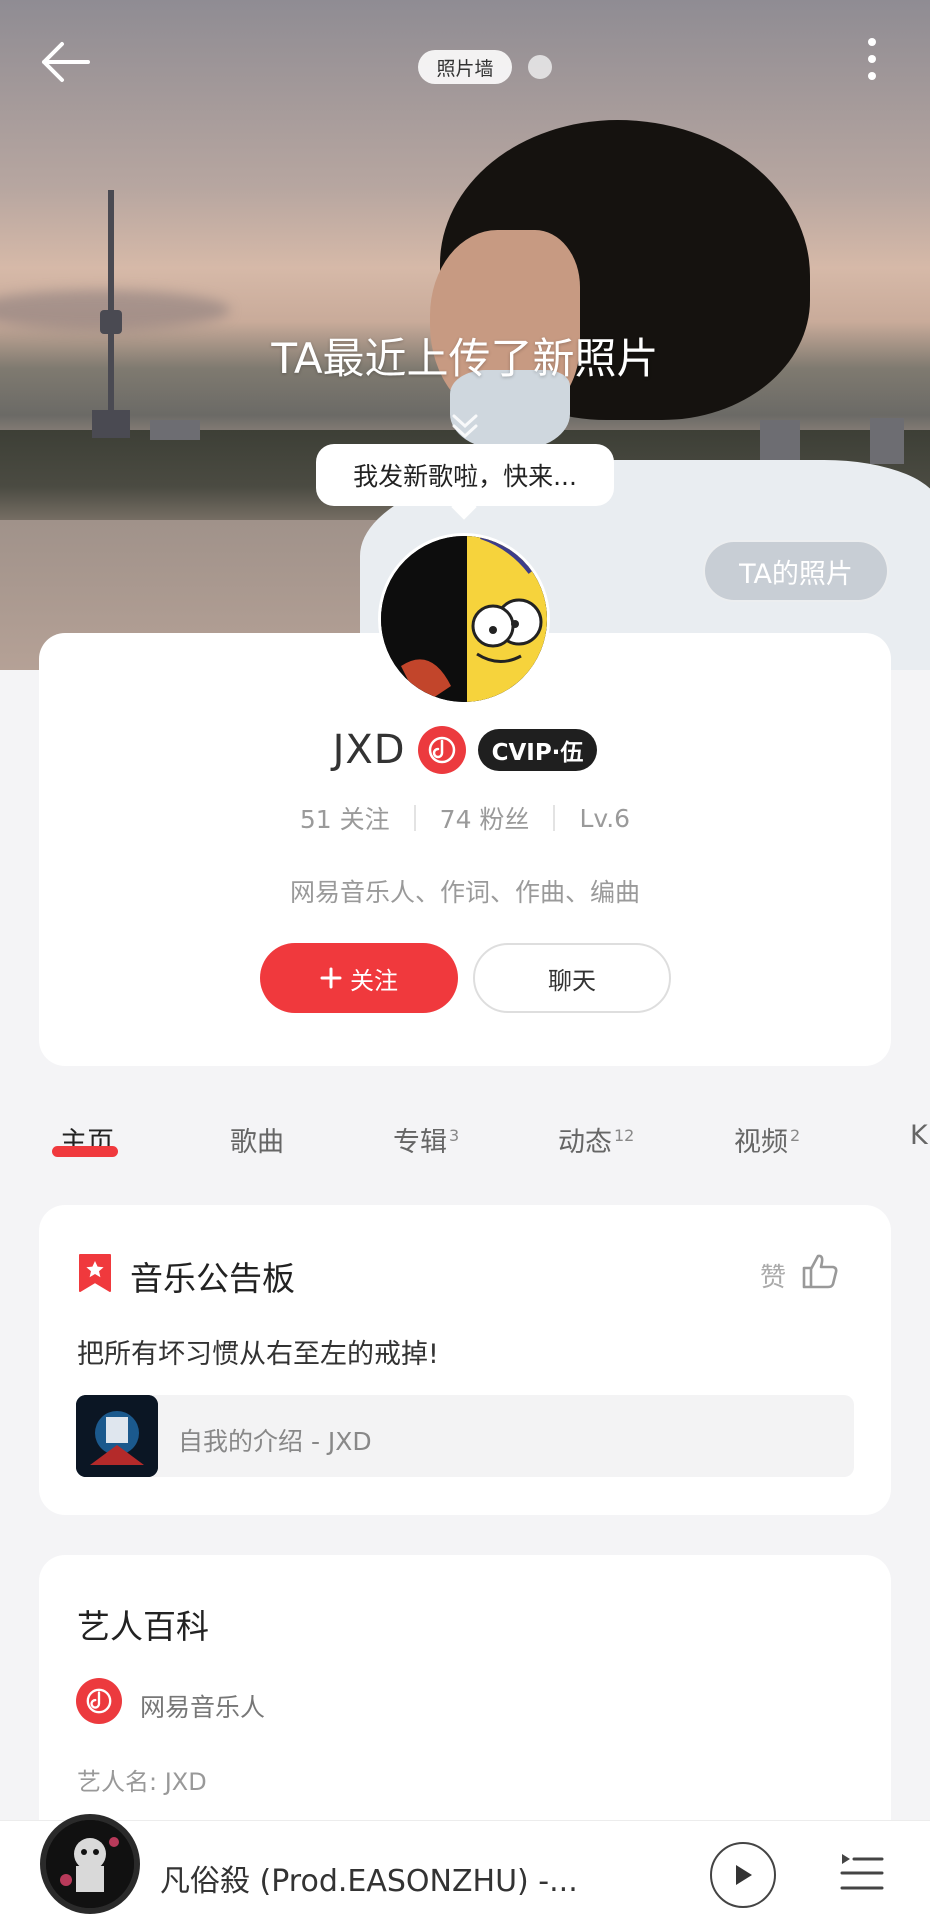  I want to click on play-icon, so click(744, 1875).